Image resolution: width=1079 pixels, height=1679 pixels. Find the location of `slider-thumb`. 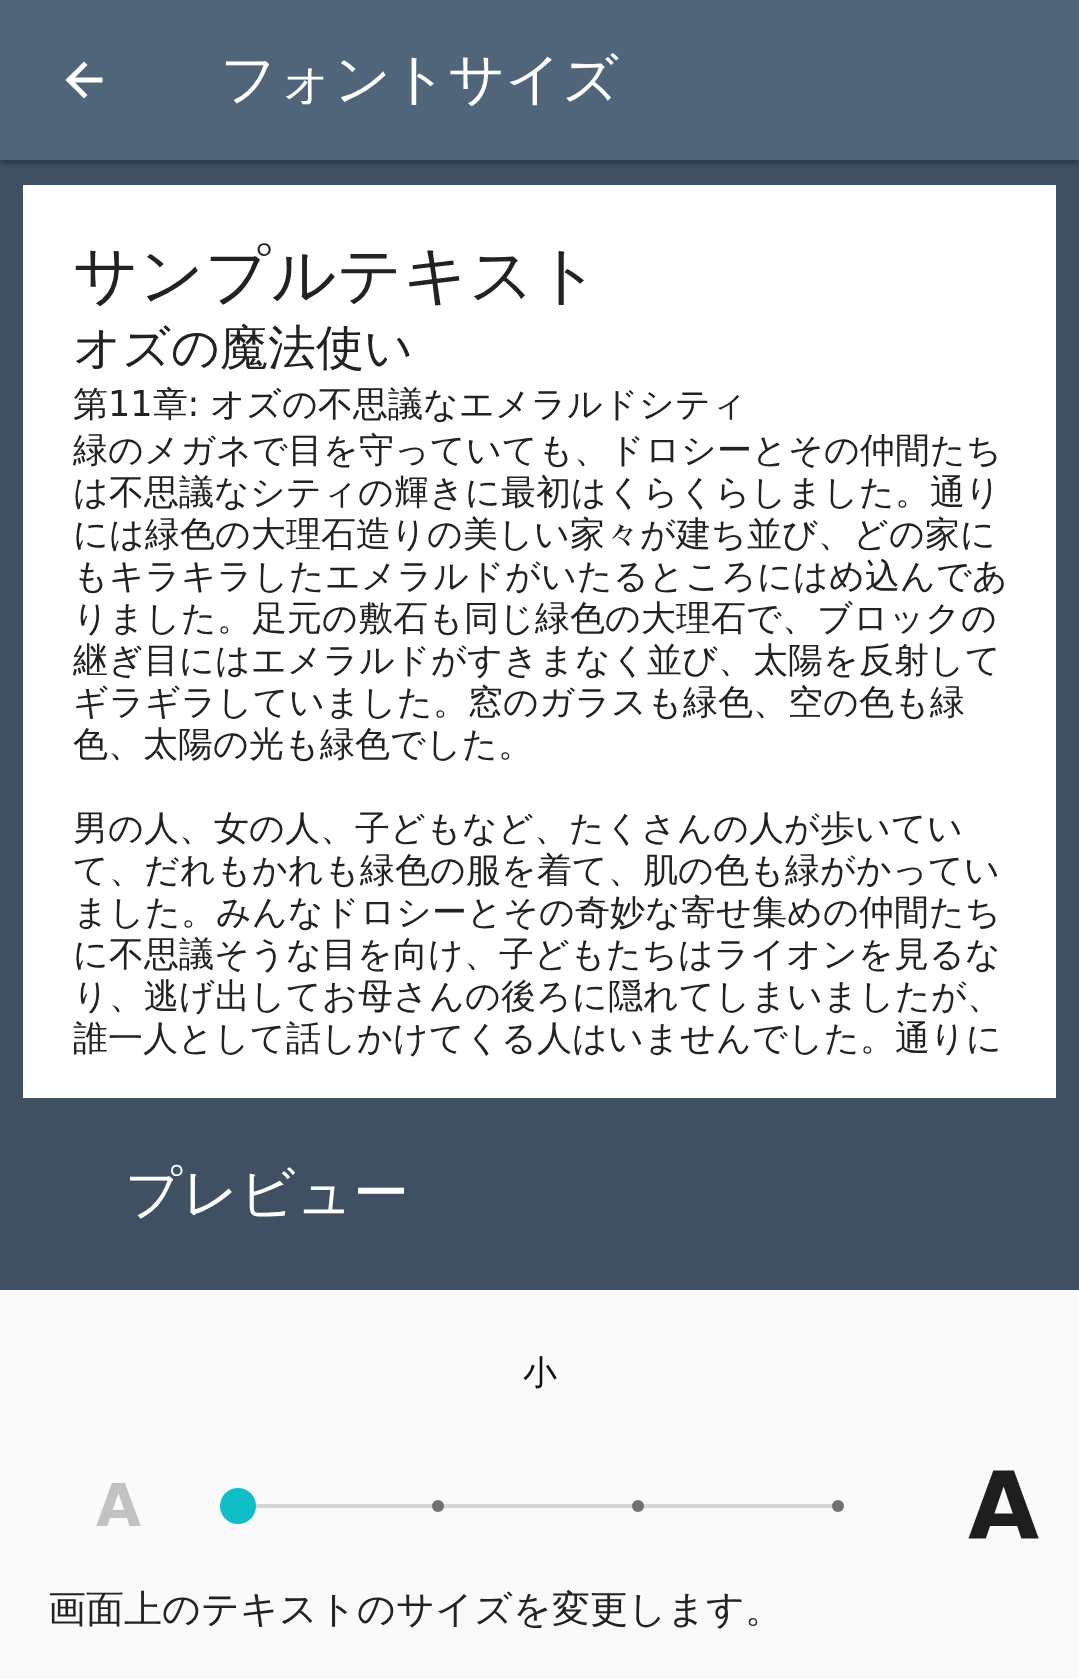

slider-thumb is located at coordinates (238, 1506).